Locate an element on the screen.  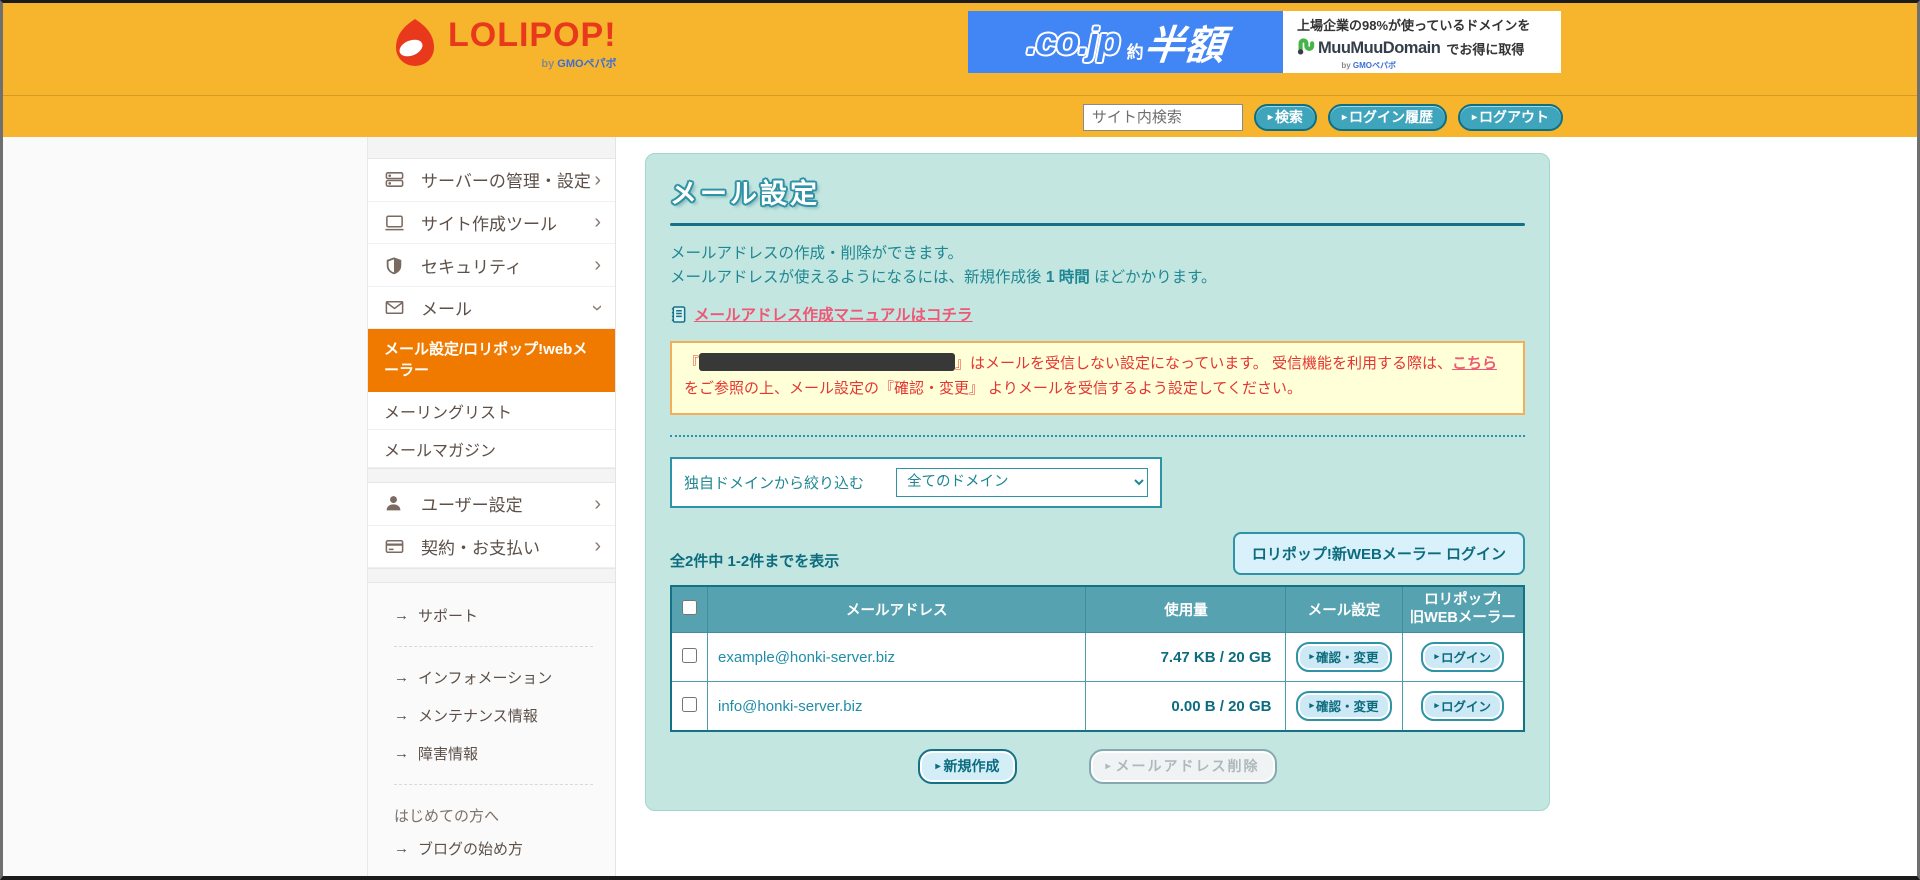
sidebar-item-site-tools: サイト作成ツール › is located at coordinates (491, 223).